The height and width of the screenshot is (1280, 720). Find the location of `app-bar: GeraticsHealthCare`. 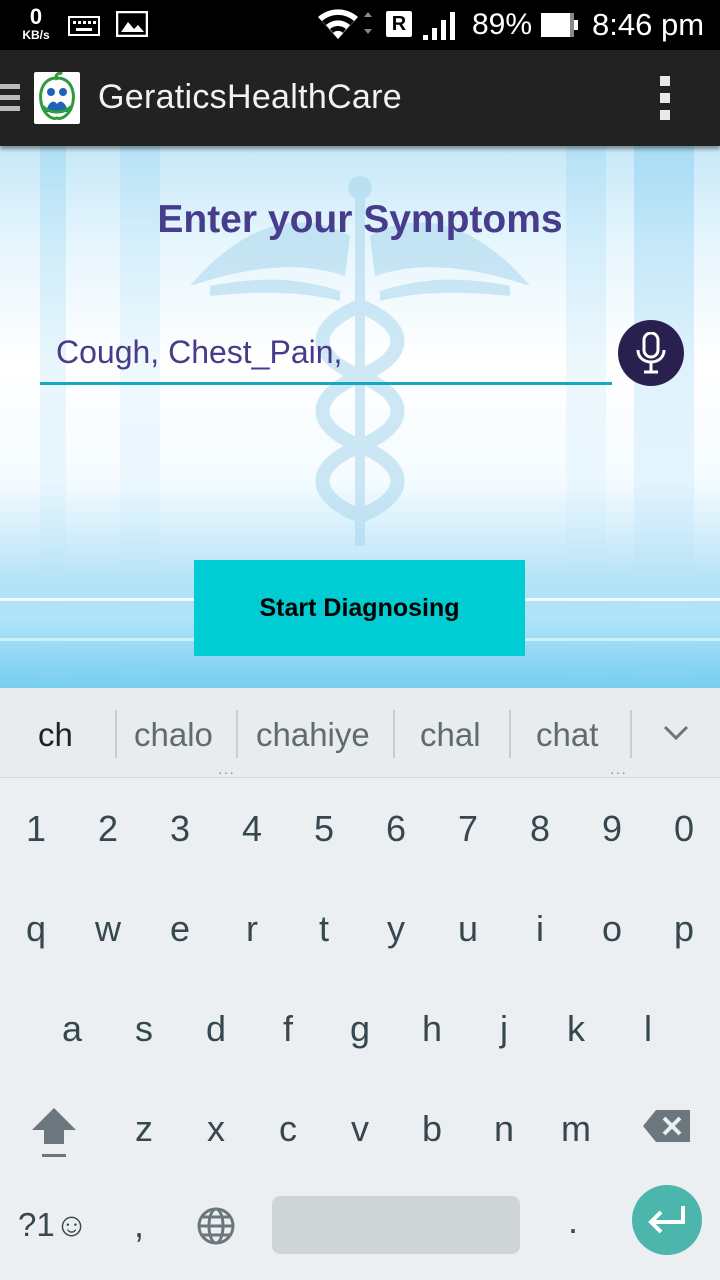

app-bar: GeraticsHealthCare is located at coordinates (360, 98).